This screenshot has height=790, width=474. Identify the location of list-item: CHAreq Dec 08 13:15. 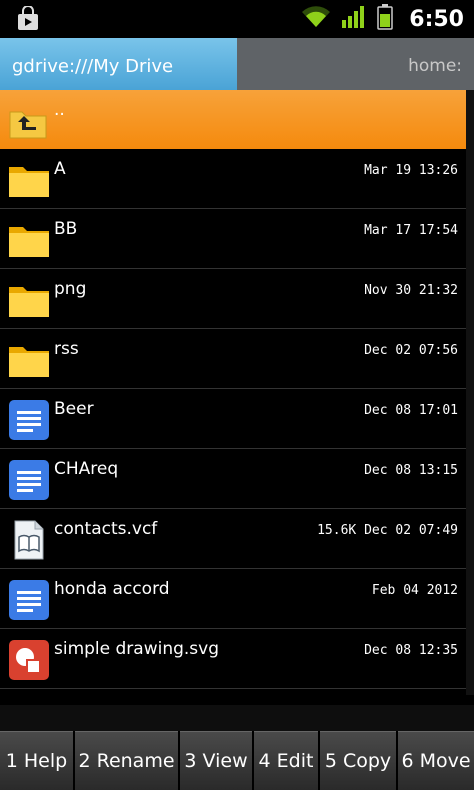
(233, 479).